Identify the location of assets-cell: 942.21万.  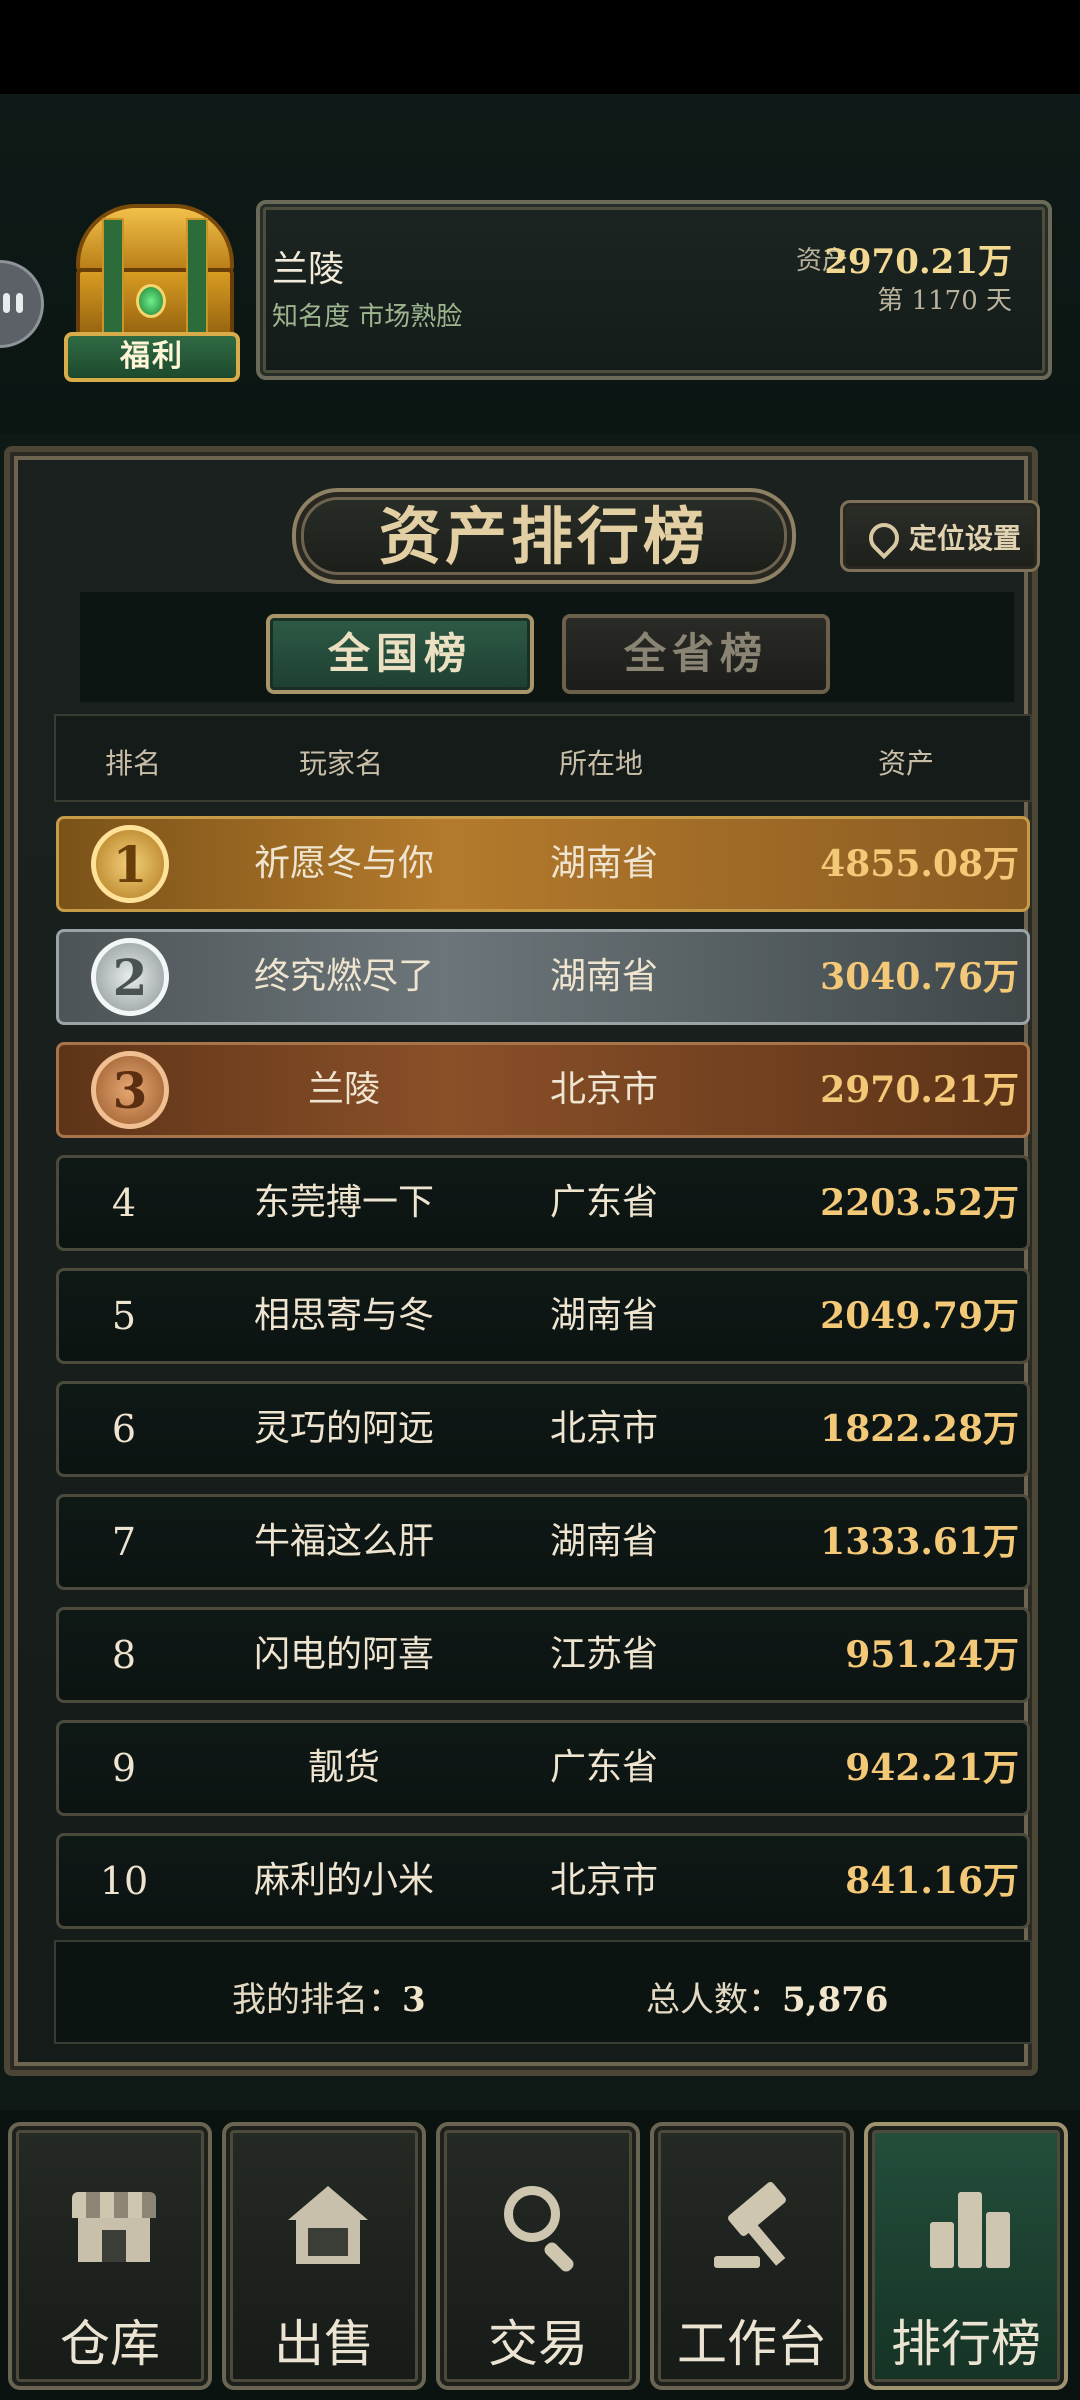
(932, 1768).